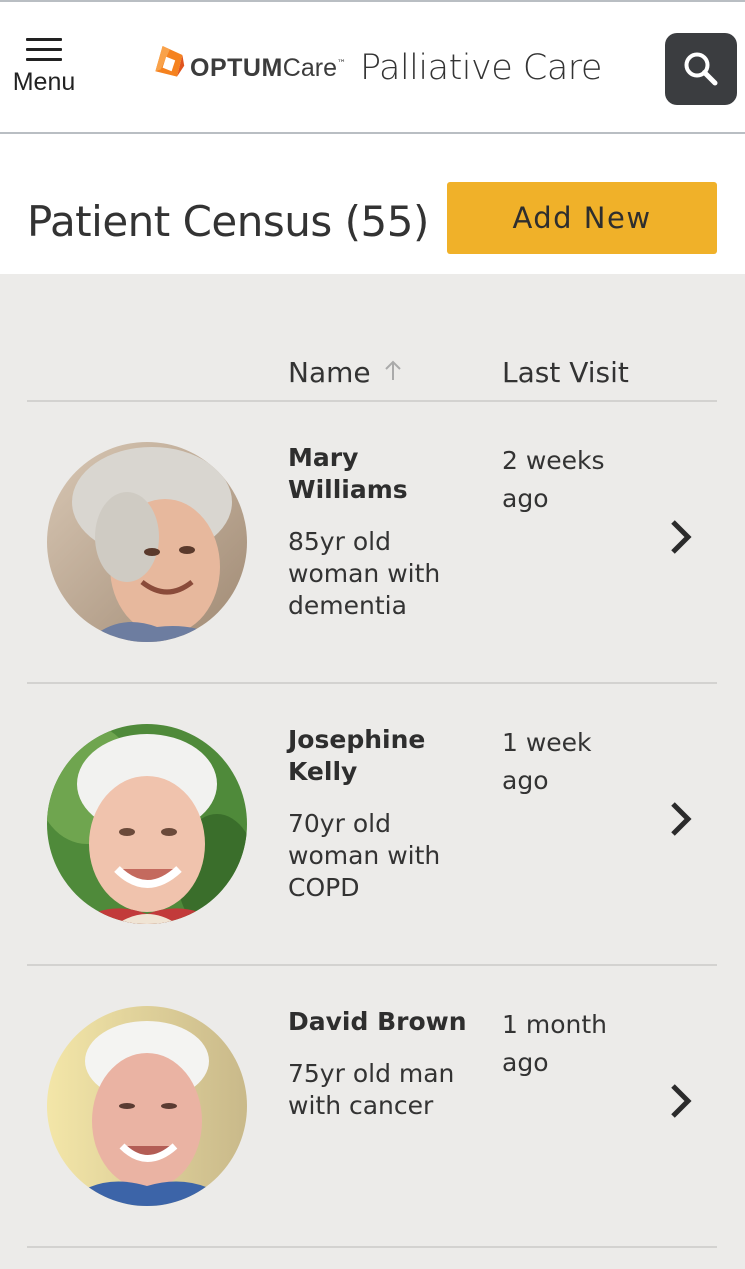 Image resolution: width=745 pixels, height=1269 pixels. Describe the element at coordinates (582, 218) in the screenshot. I see `add-new-button: Add New` at that location.